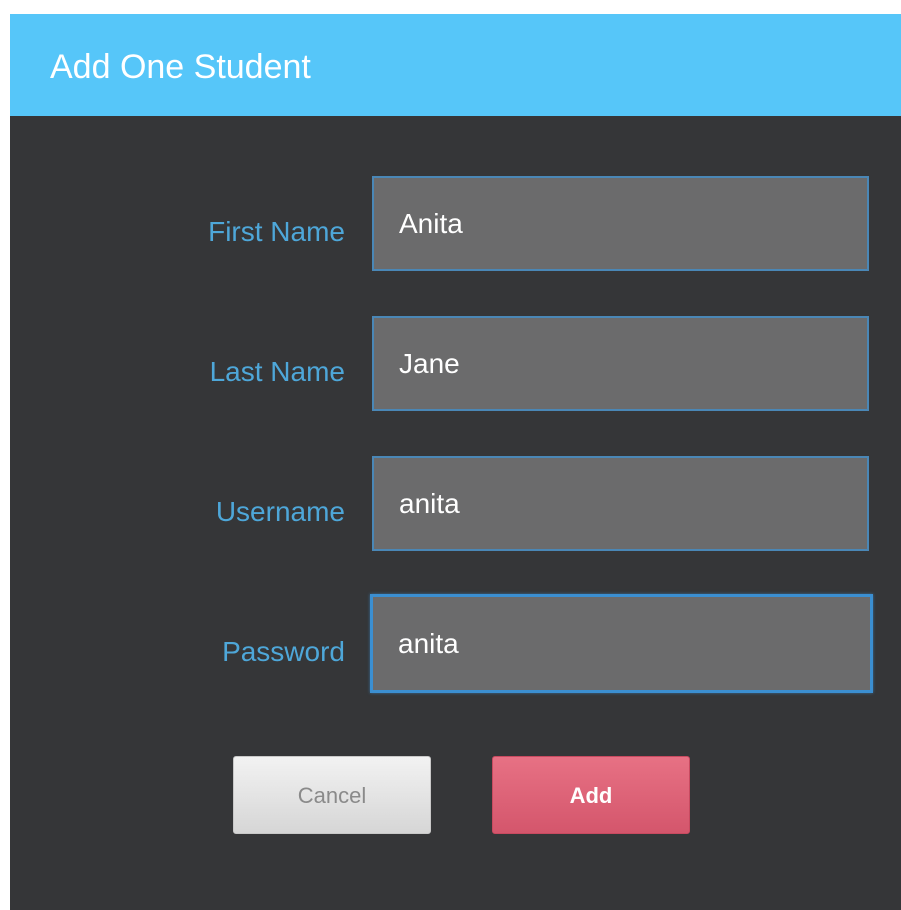 This screenshot has height=910, width=901. Describe the element at coordinates (620, 503) in the screenshot. I see `username-field` at that location.